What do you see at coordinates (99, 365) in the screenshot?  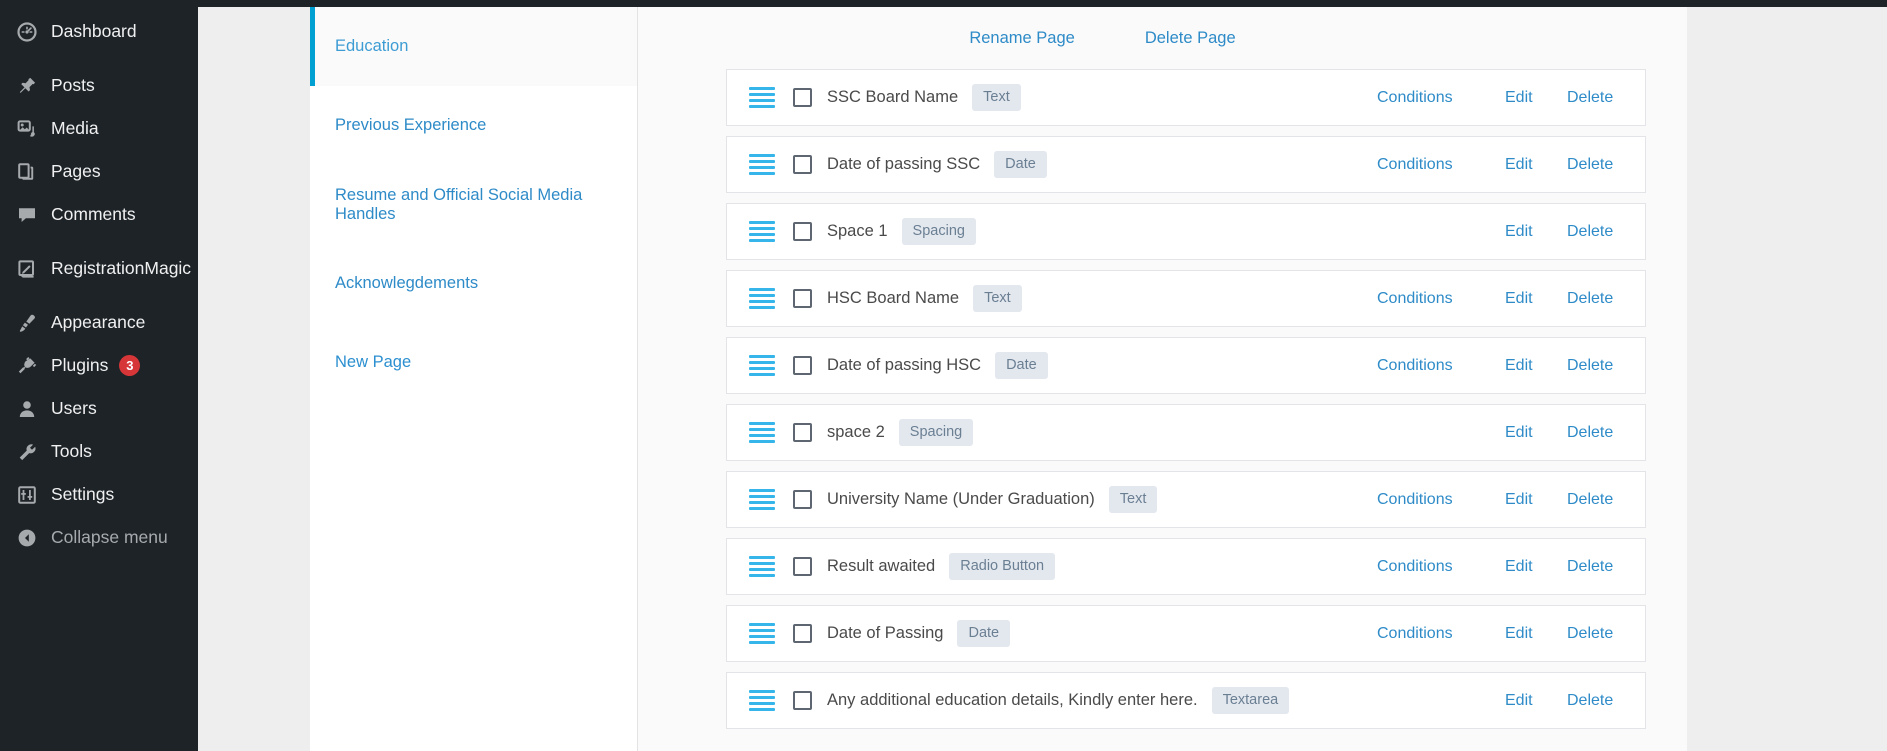 I see `sidebar-item-plugins: Plugins 3` at bounding box center [99, 365].